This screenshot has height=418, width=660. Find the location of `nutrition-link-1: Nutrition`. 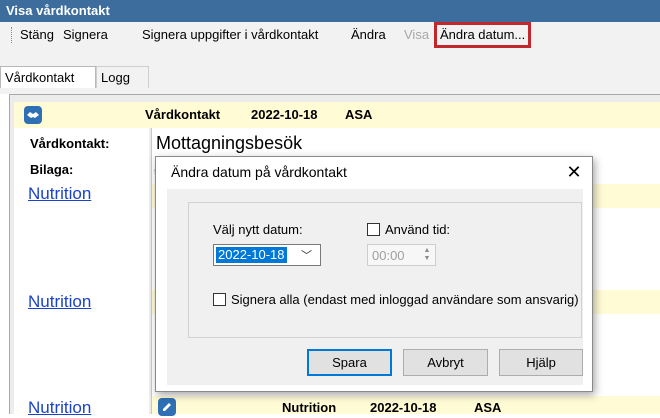

nutrition-link-1: Nutrition is located at coordinates (59, 194).